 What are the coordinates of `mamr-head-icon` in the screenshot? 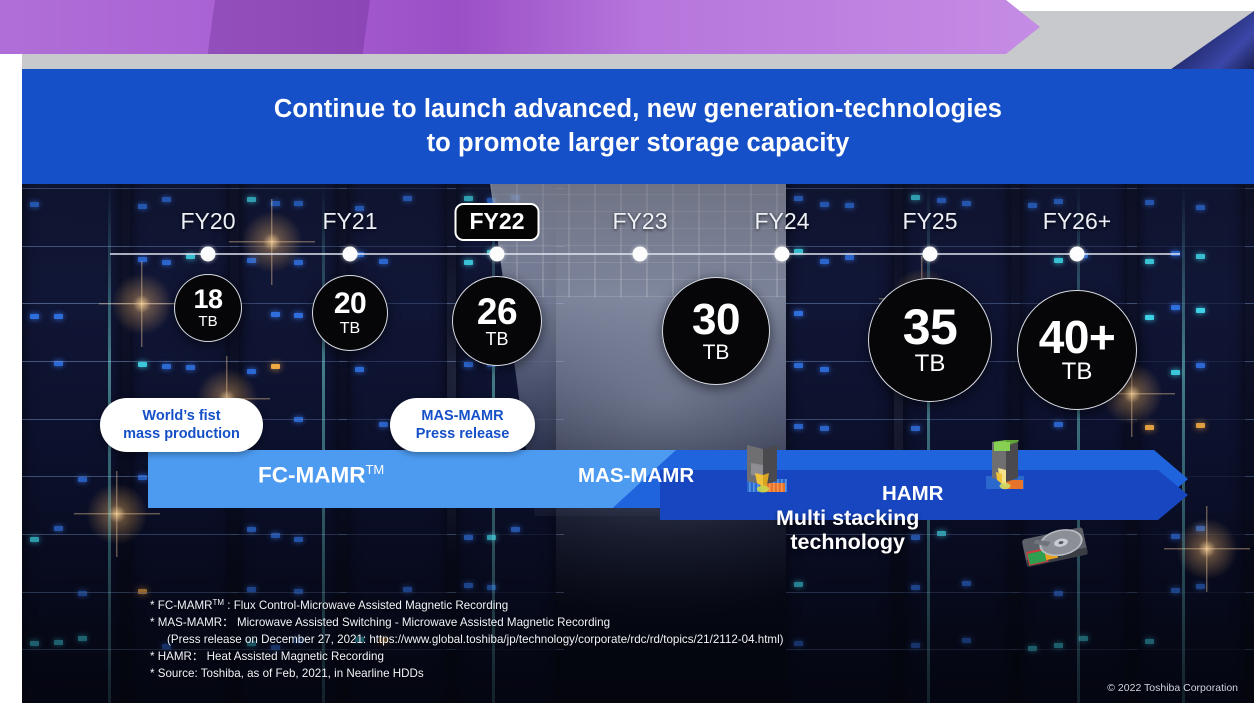 It's located at (767, 469).